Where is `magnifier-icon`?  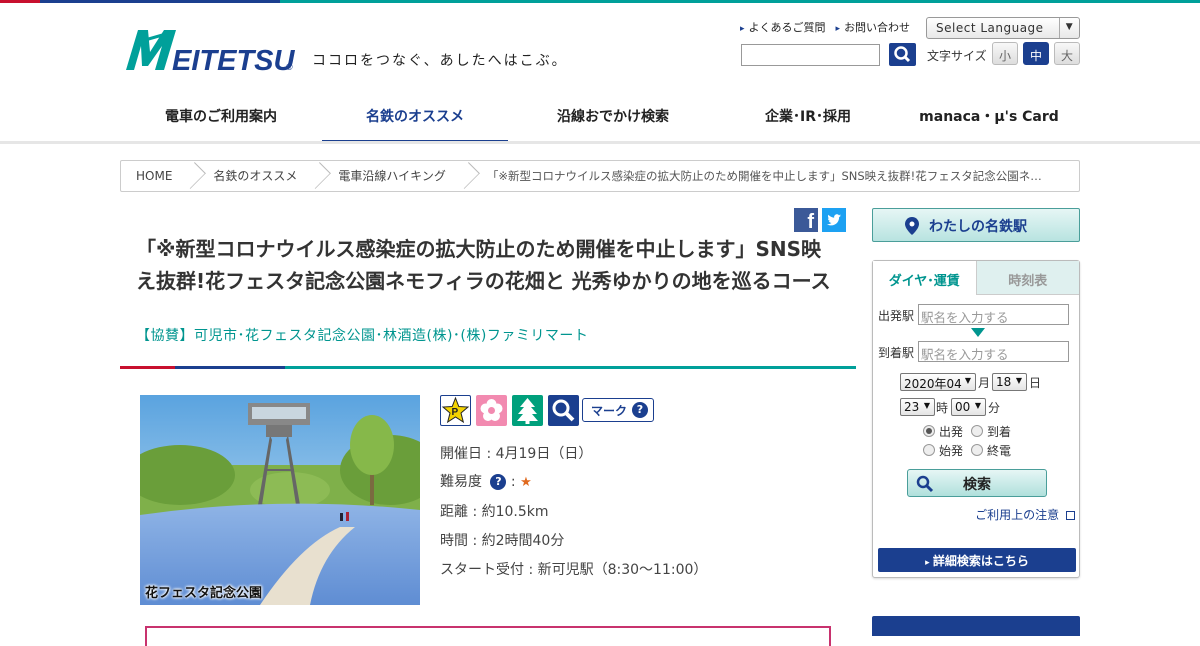 magnifier-icon is located at coordinates (563, 410).